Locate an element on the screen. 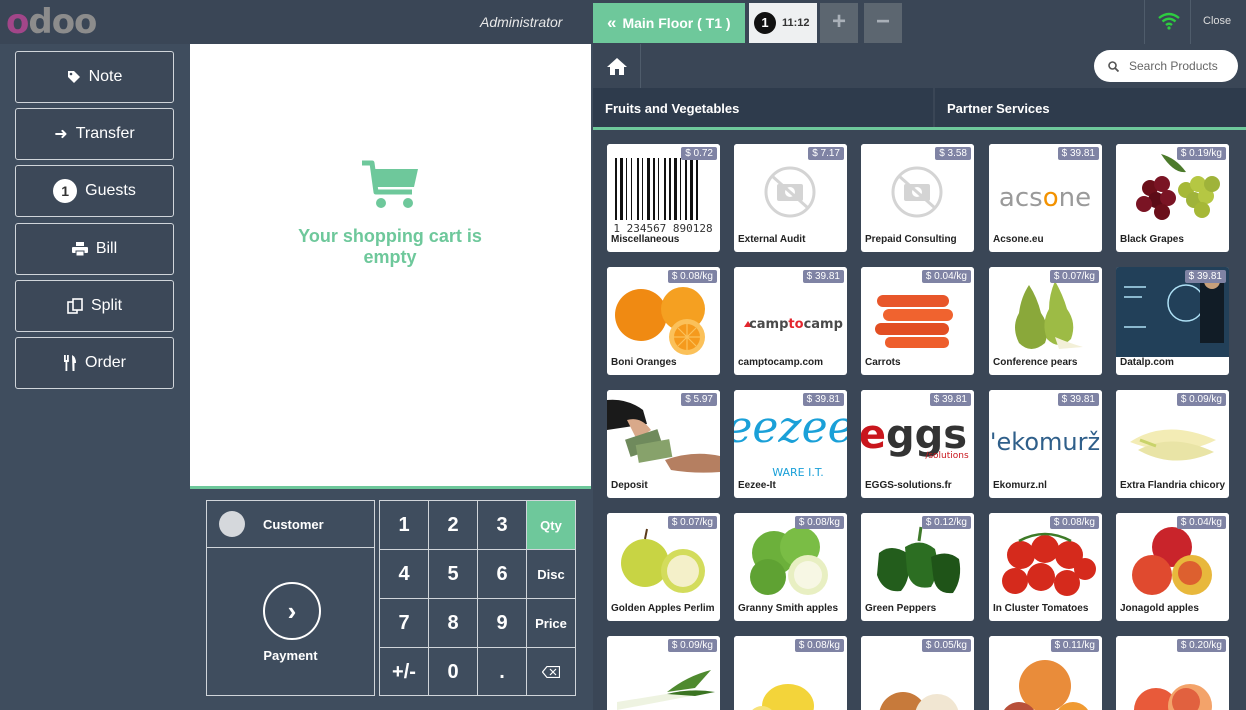  svg-text: /solutions is located at coordinates (947, 456).